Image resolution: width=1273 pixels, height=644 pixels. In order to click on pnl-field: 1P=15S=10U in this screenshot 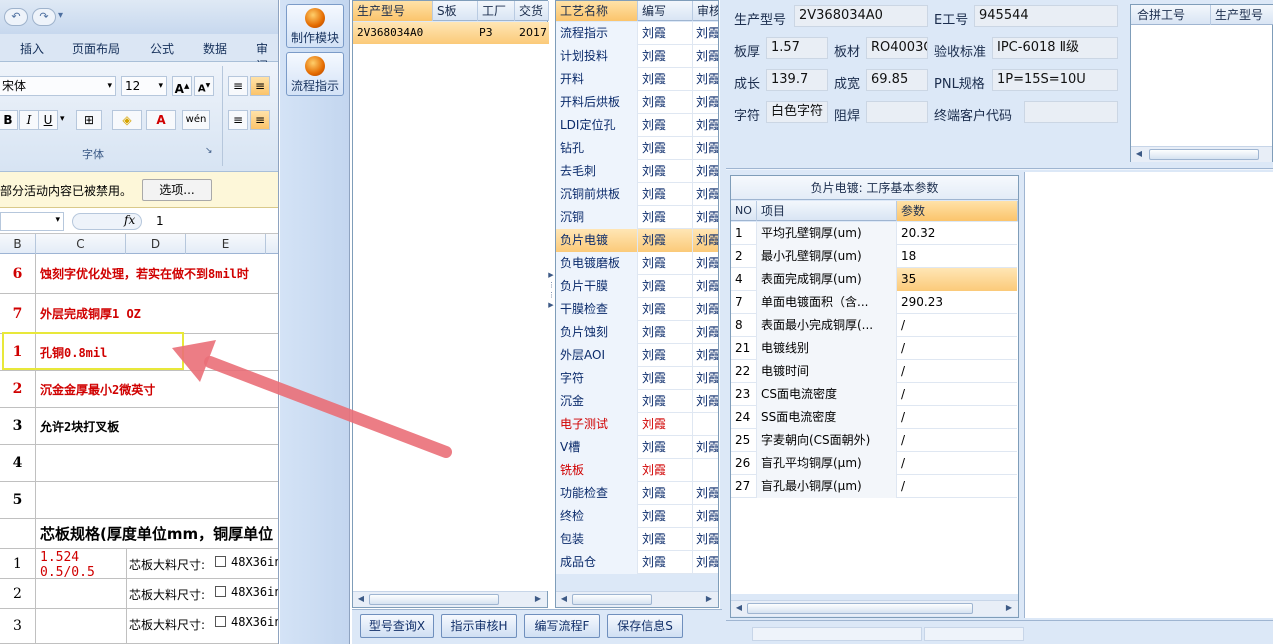, I will do `click(1055, 80)`.